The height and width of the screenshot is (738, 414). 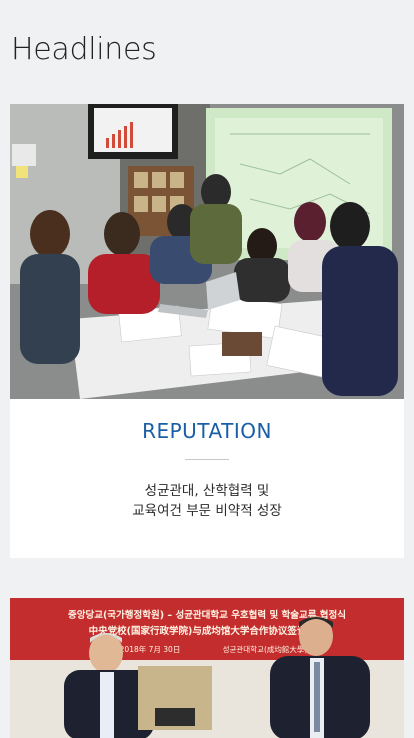 I want to click on banner-date: 2018年 7月 30日, so click(x=150, y=649).